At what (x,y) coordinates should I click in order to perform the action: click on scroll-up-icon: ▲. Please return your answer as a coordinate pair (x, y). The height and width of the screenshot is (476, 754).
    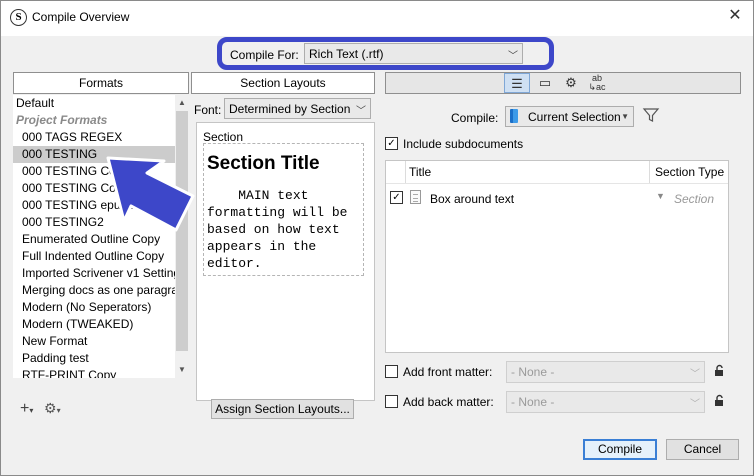
    Looking at the image, I should click on (182, 103).